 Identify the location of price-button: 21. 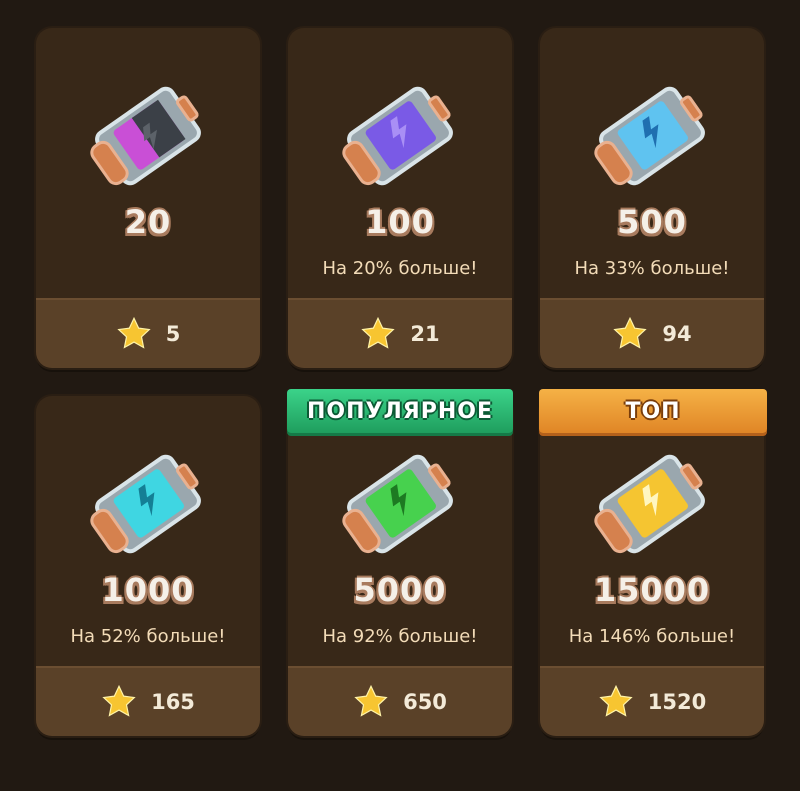
(400, 333).